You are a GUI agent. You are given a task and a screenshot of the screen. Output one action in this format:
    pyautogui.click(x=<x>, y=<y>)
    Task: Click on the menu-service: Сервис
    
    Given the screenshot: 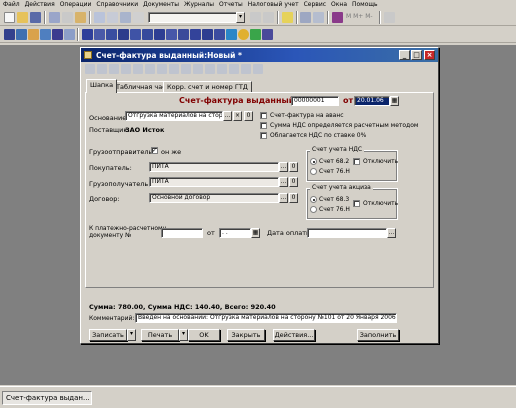 What is the action you would take?
    pyautogui.click(x=315, y=4)
    